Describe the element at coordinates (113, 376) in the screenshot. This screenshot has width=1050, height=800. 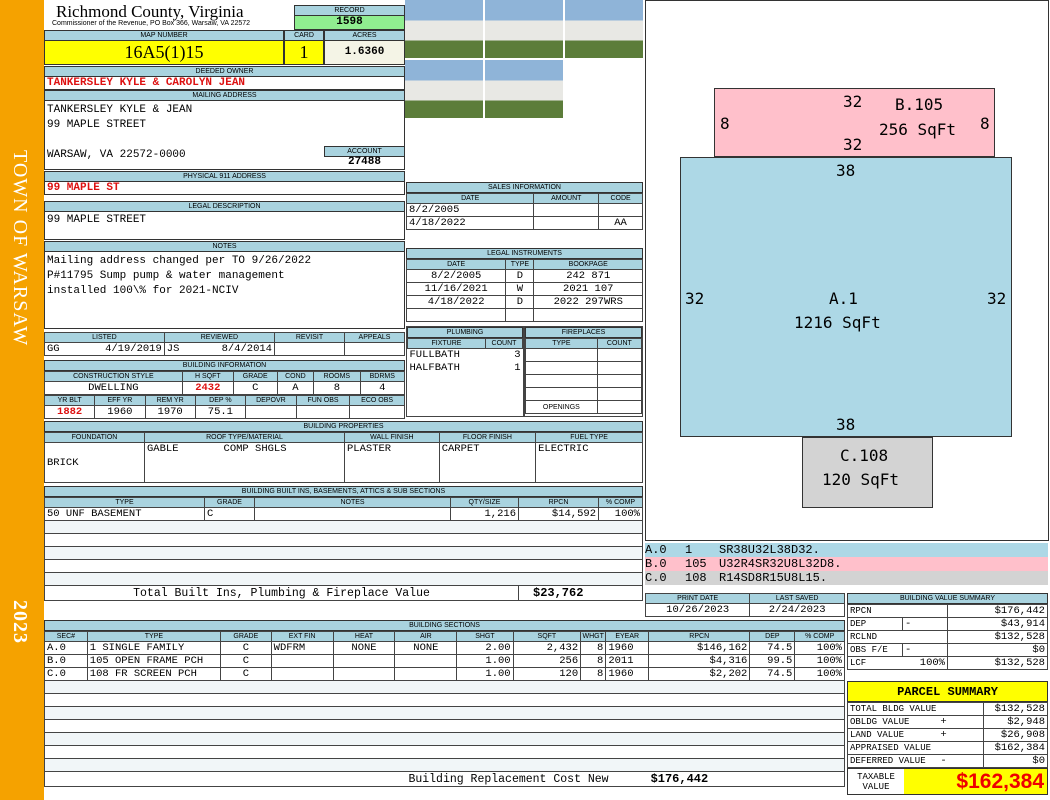
I see `col-header: CONSTRUCTION STYLE` at that location.